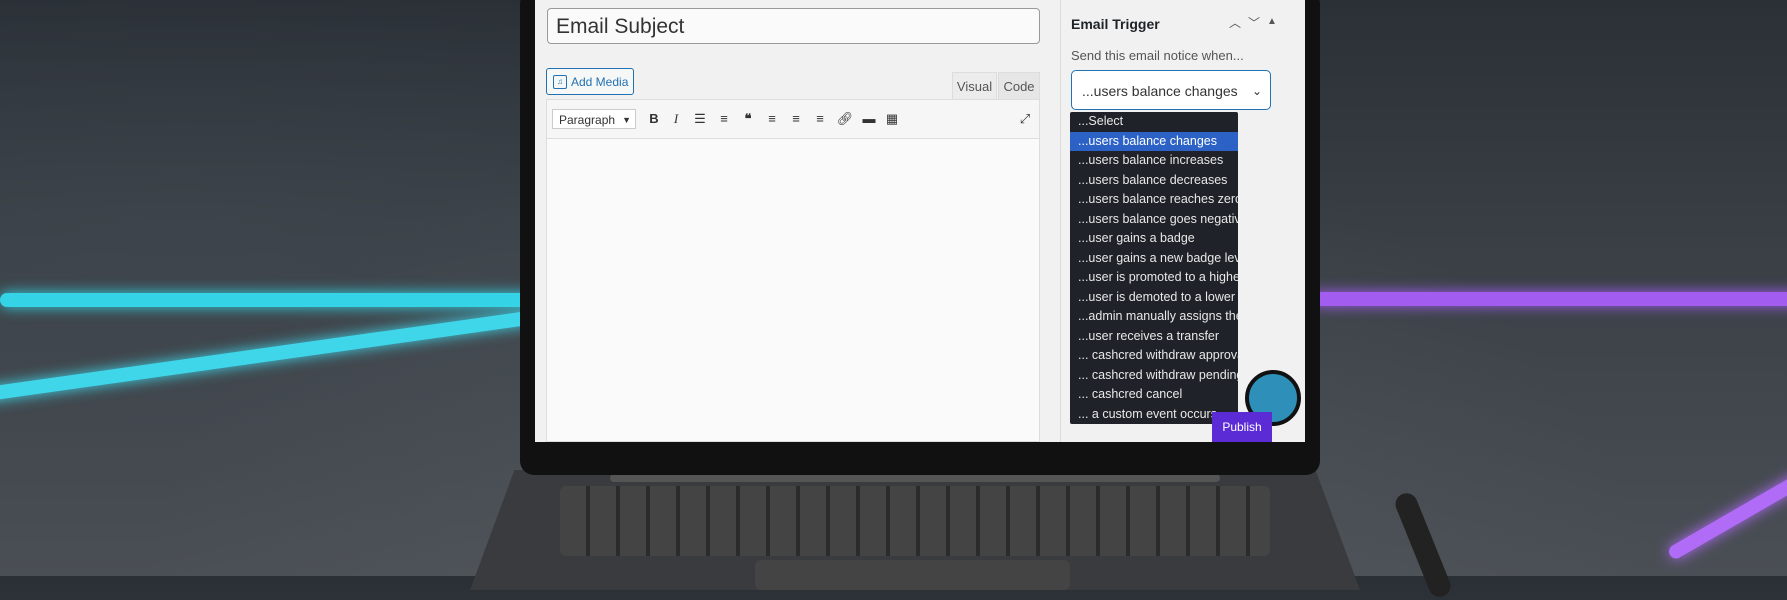 Image resolution: width=1787 pixels, height=600 pixels. I want to click on dropdown-option: ...user receives a transfer, so click(1154, 337).